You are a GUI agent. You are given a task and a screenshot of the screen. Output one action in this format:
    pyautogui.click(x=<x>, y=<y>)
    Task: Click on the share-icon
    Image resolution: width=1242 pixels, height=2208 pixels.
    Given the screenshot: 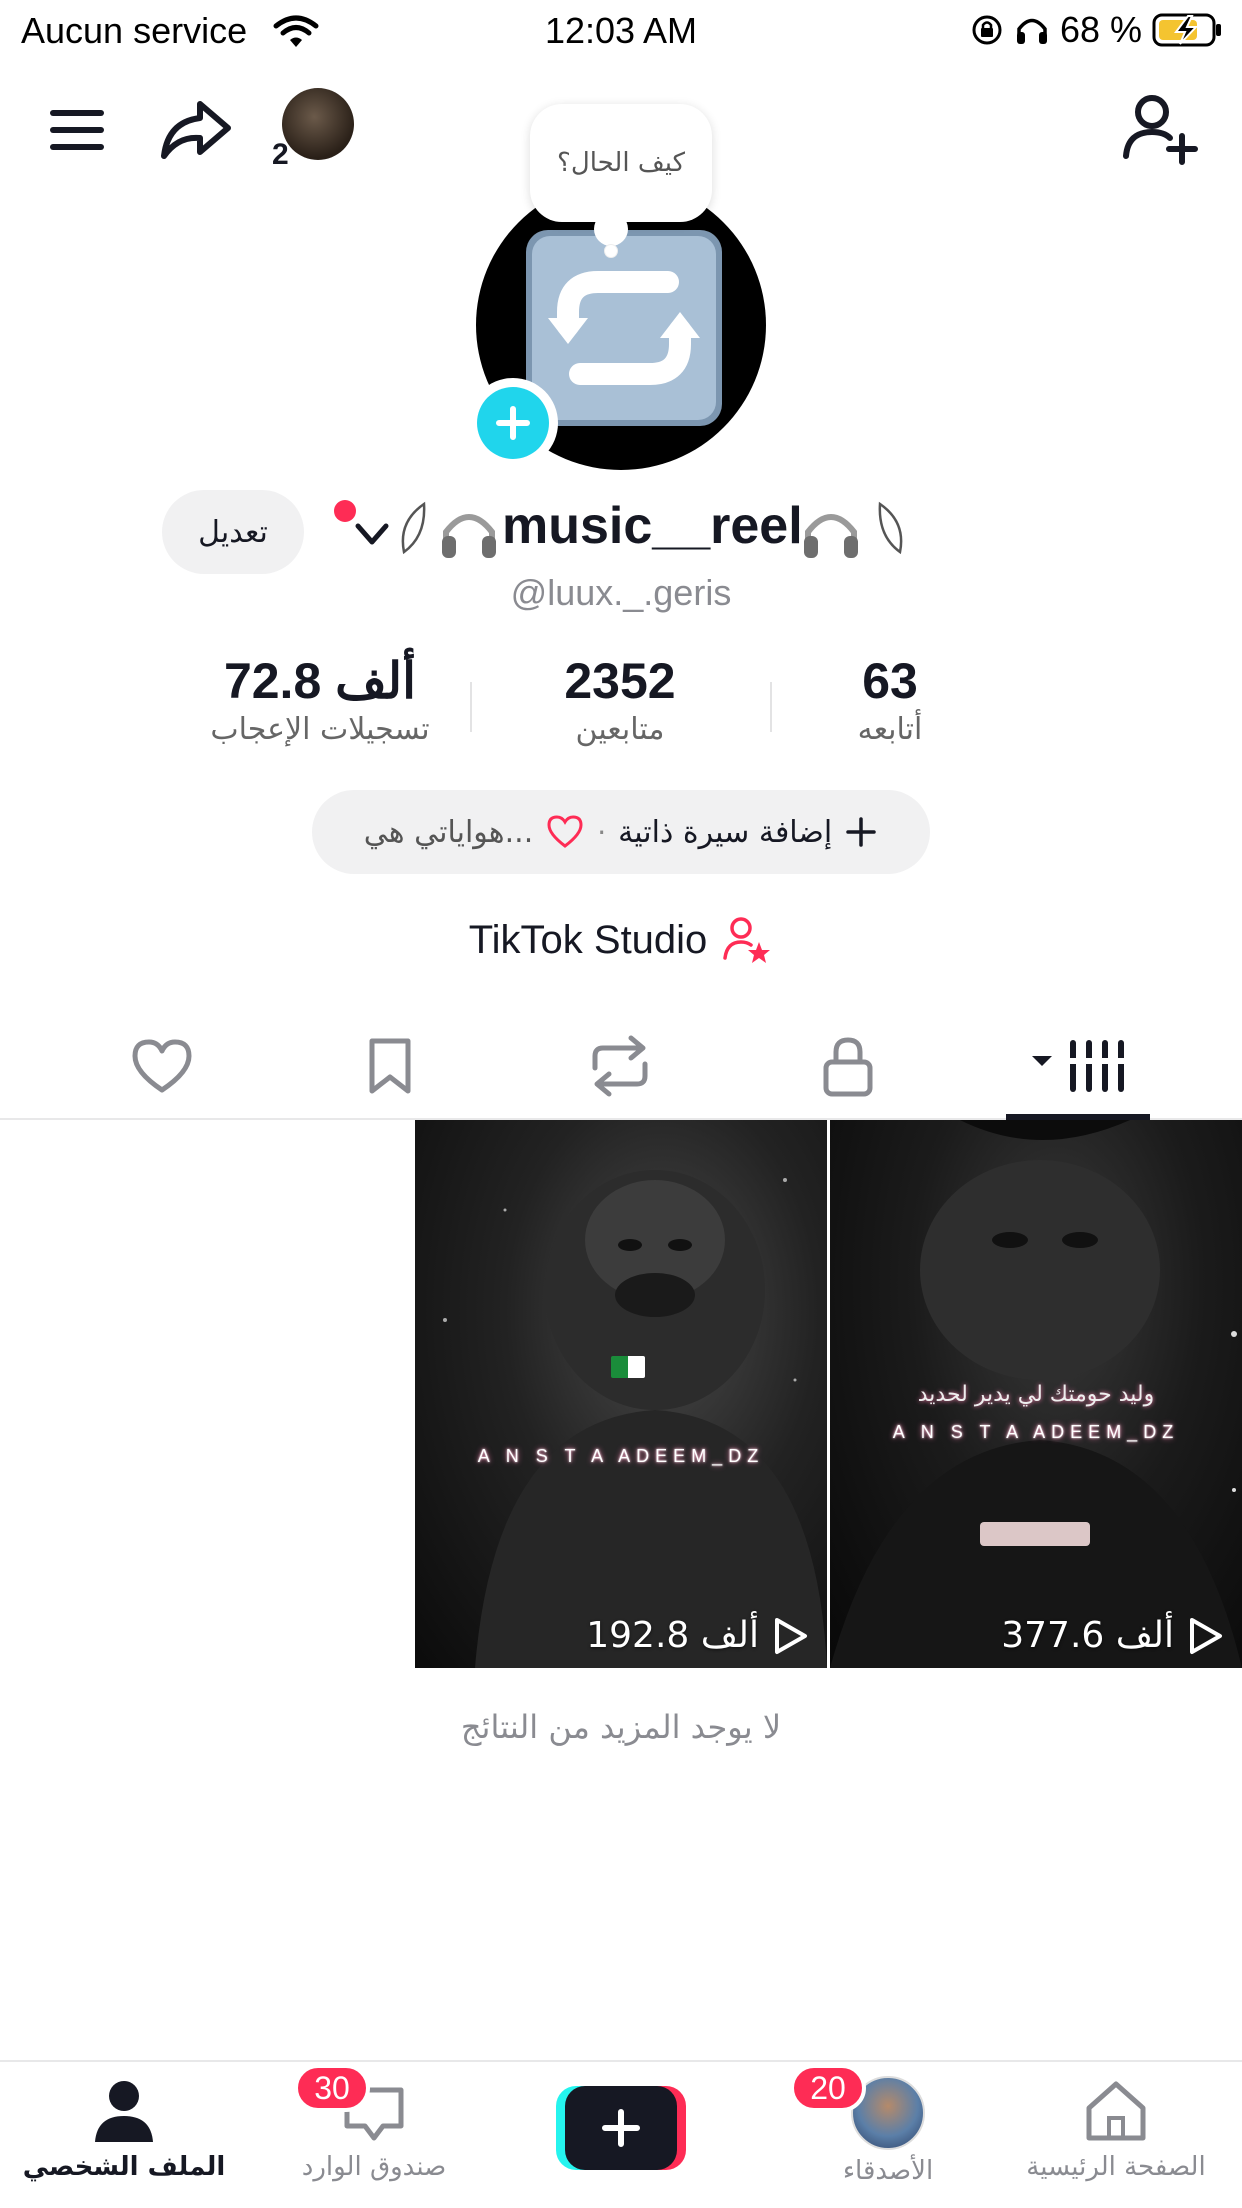 What is the action you would take?
    pyautogui.click(x=196, y=130)
    